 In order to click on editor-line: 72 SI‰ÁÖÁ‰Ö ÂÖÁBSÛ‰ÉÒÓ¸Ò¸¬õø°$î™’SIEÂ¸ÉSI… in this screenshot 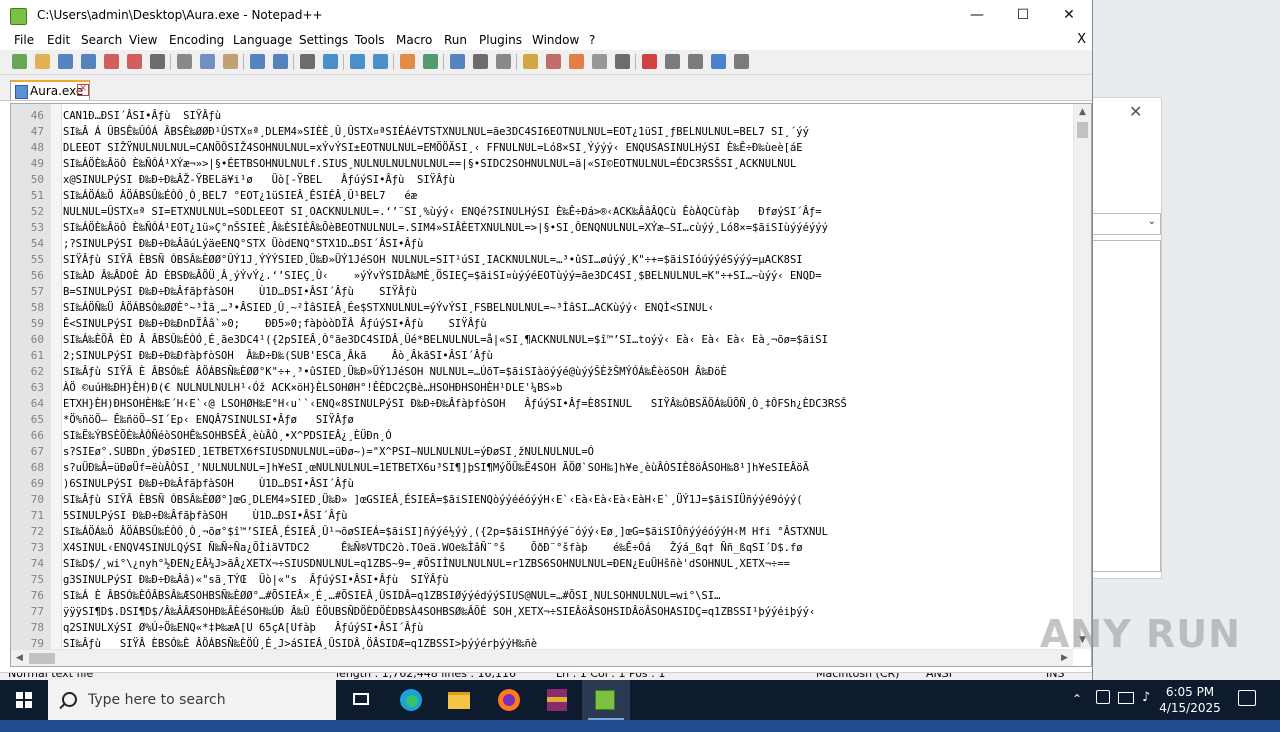, I will do `click(542, 532)`.